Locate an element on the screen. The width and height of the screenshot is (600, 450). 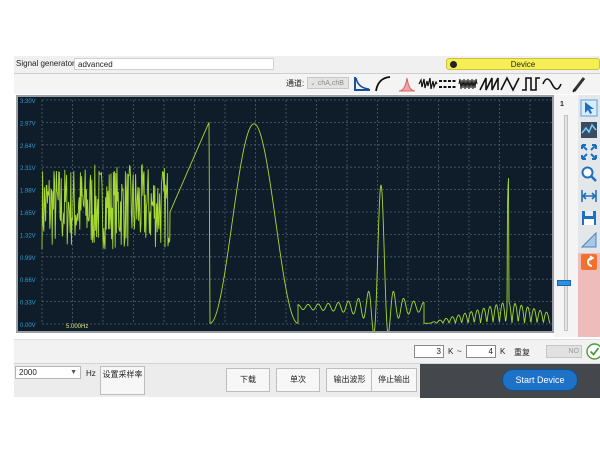
ruler-icon is located at coordinates (588, 239).